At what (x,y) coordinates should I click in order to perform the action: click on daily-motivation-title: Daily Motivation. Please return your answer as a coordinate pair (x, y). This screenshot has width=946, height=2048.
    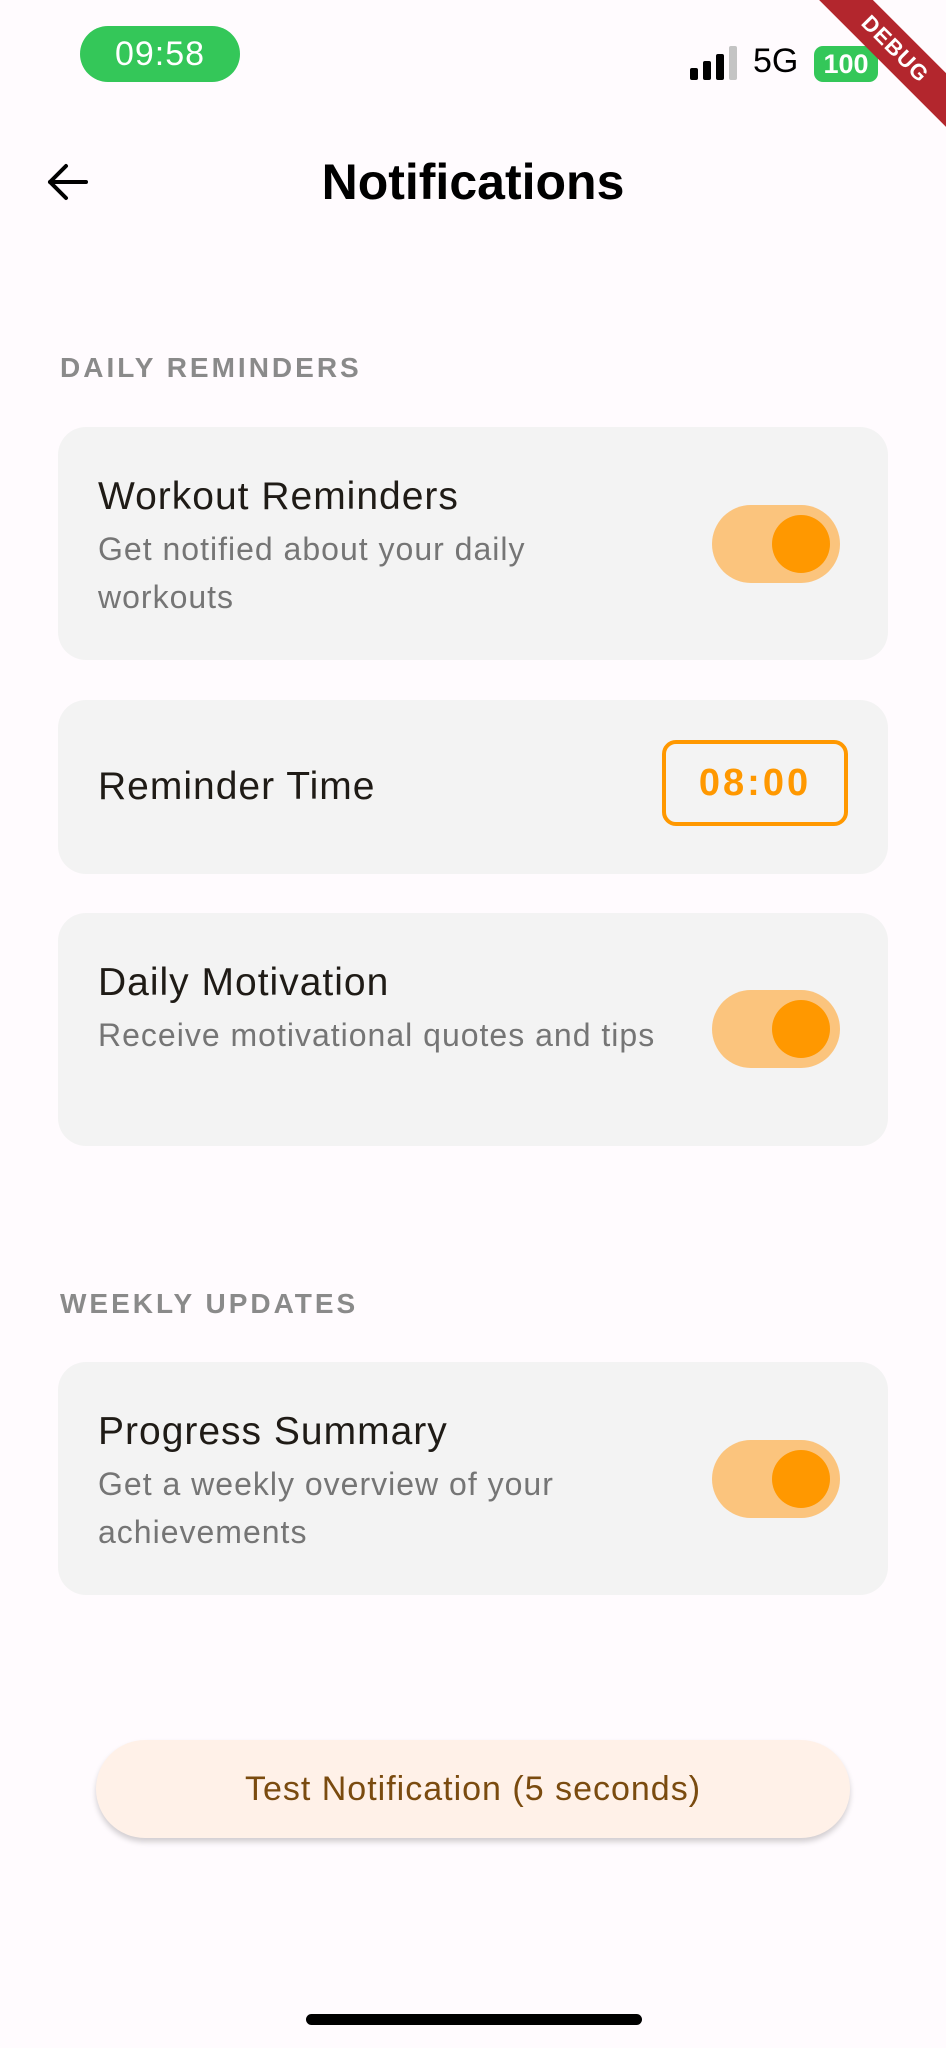
    Looking at the image, I should click on (244, 982).